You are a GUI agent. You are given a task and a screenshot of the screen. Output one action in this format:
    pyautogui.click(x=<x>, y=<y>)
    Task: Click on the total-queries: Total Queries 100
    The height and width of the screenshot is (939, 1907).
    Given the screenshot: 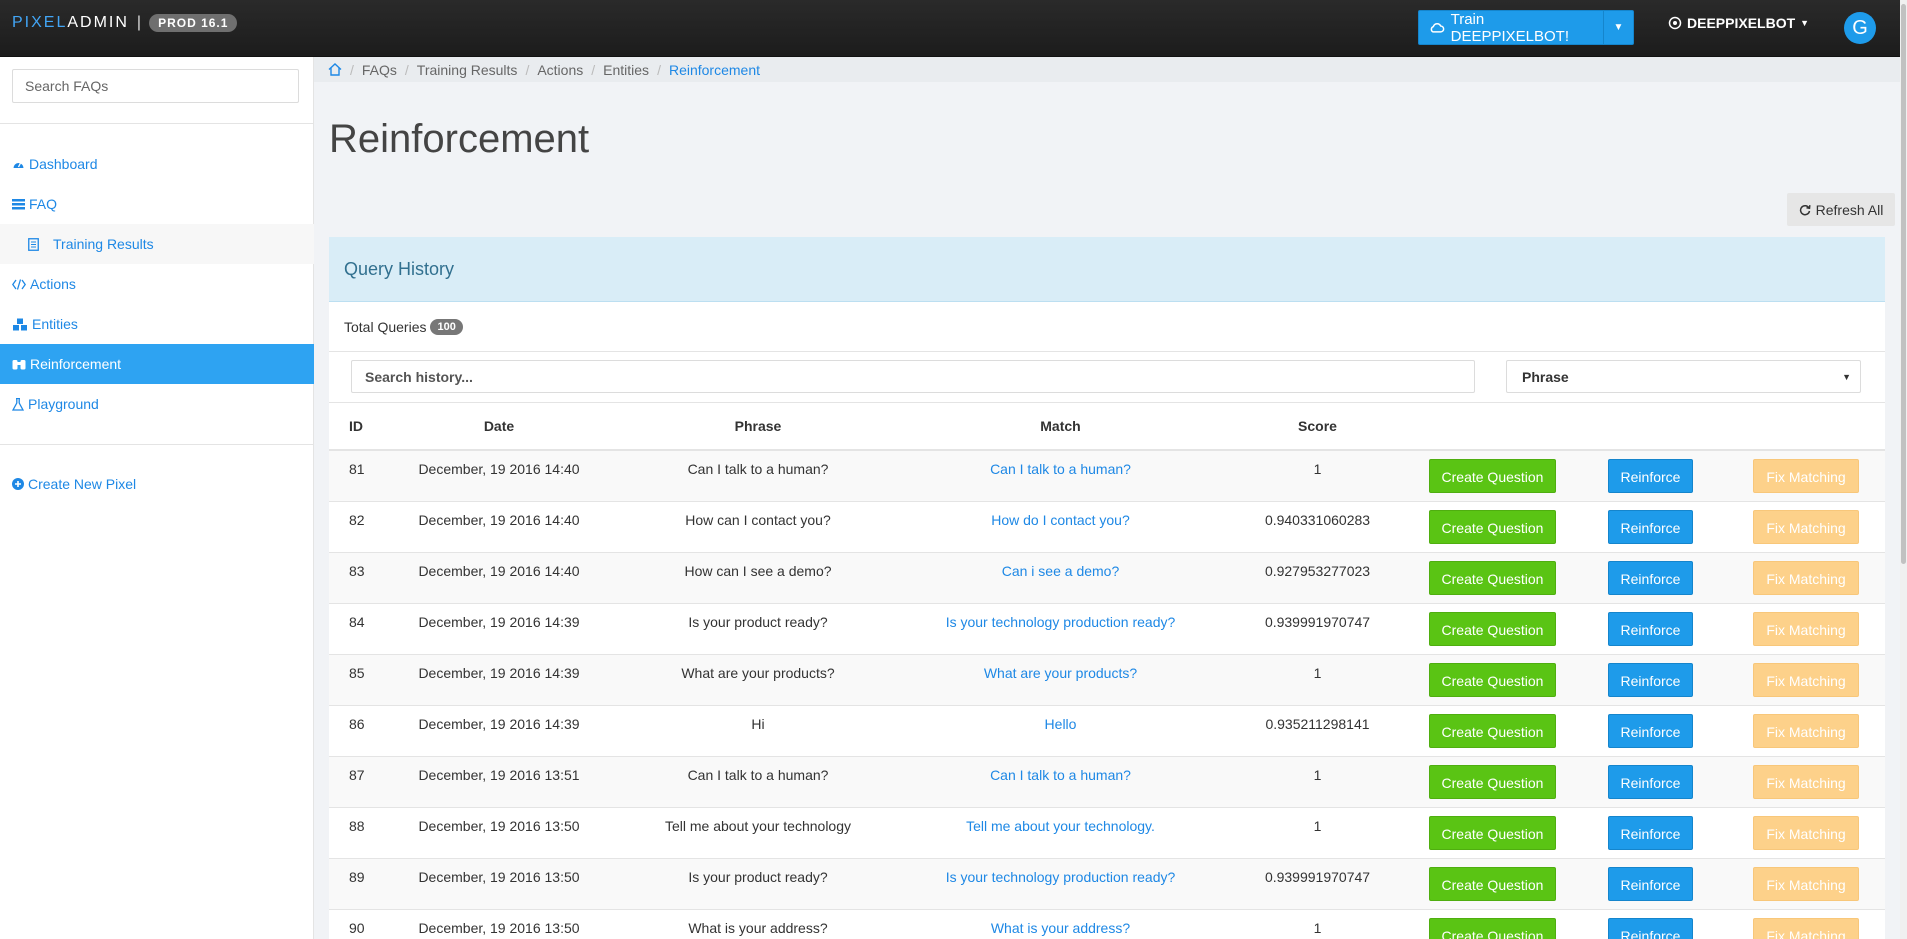 What is the action you would take?
    pyautogui.click(x=1107, y=327)
    